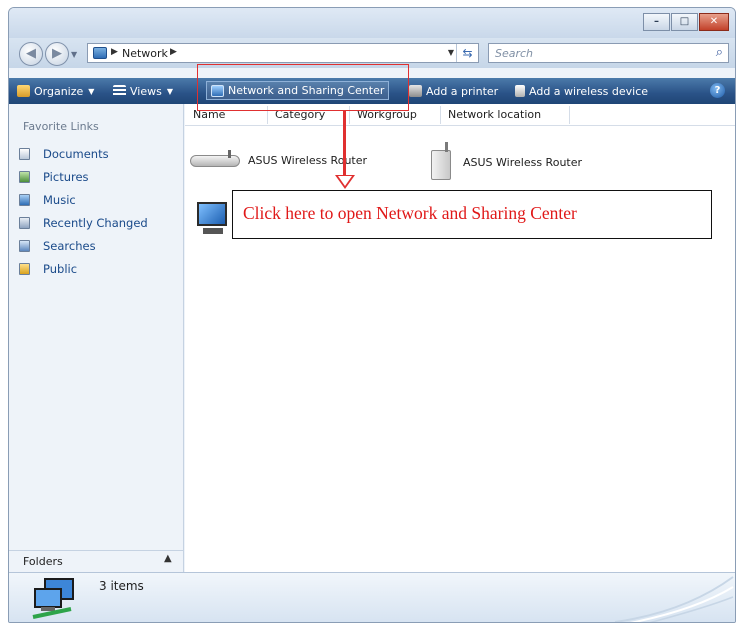  I want to click on views-button: Views ▼, so click(143, 91).